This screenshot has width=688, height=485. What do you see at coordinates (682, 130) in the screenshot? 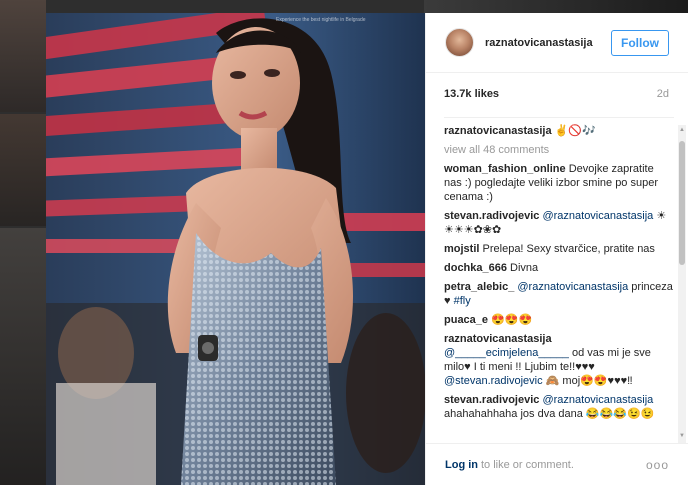
I see `scroll-up-arrow-icon: ▲` at bounding box center [682, 130].